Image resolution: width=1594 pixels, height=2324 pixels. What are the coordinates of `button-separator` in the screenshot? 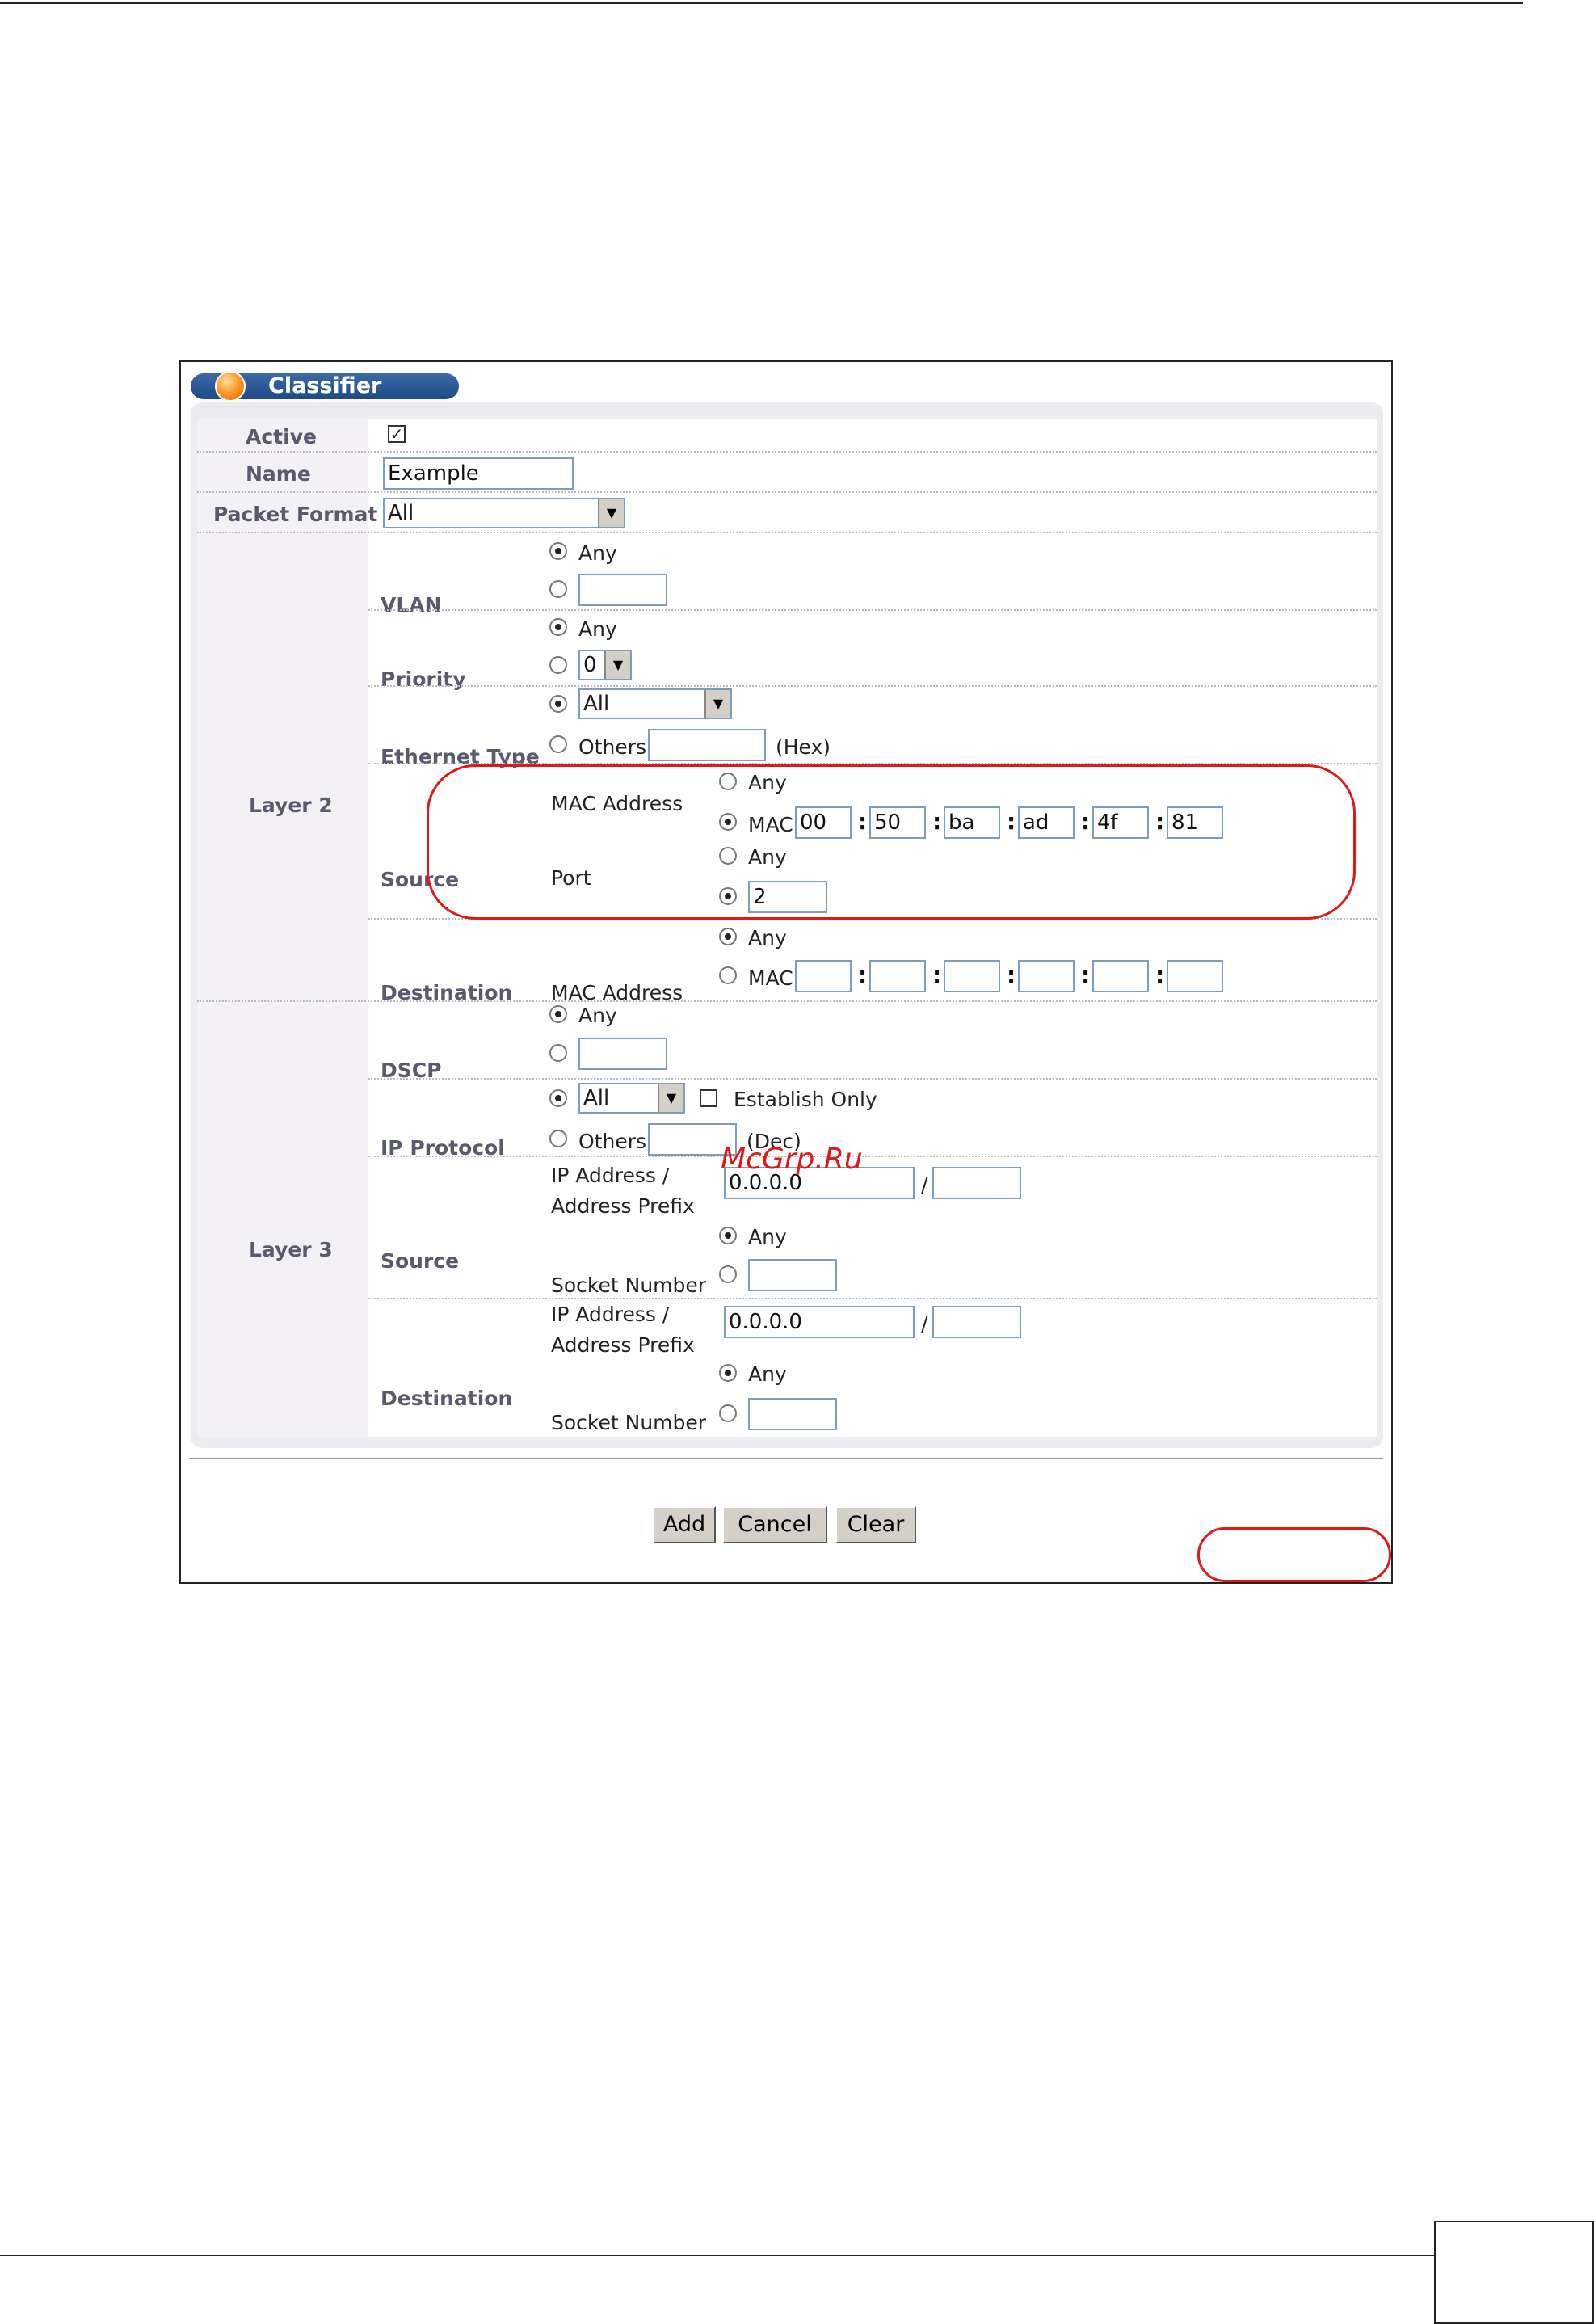 It's located at (786, 1458).